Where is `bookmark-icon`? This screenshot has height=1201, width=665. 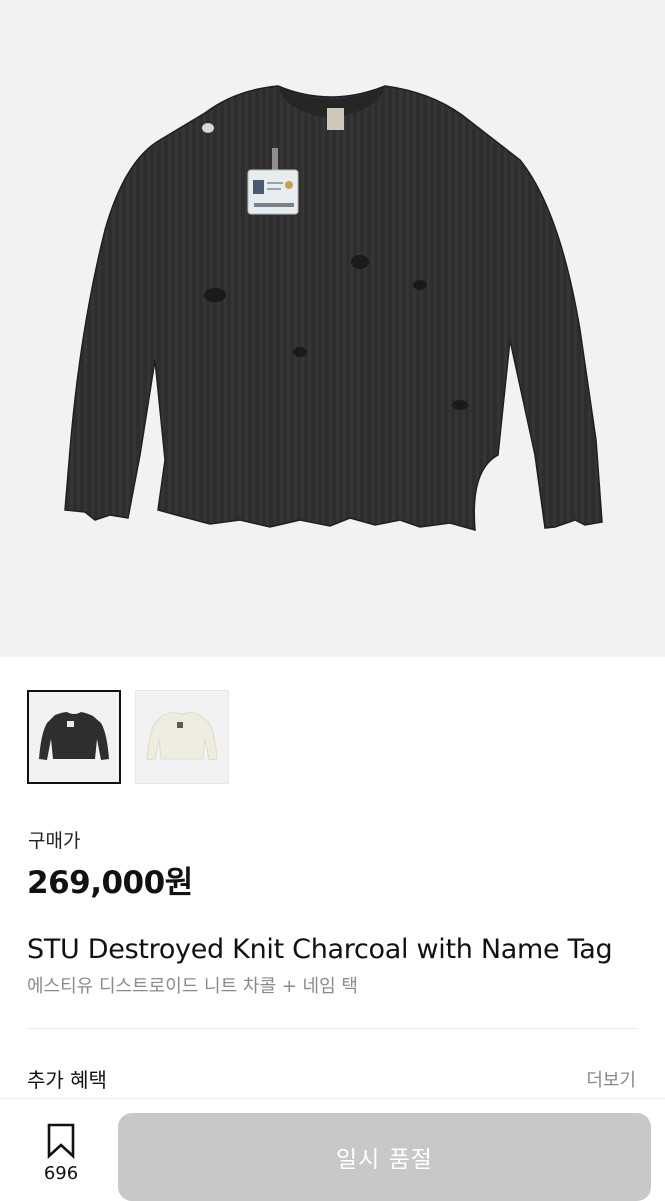 bookmark-icon is located at coordinates (61, 1141).